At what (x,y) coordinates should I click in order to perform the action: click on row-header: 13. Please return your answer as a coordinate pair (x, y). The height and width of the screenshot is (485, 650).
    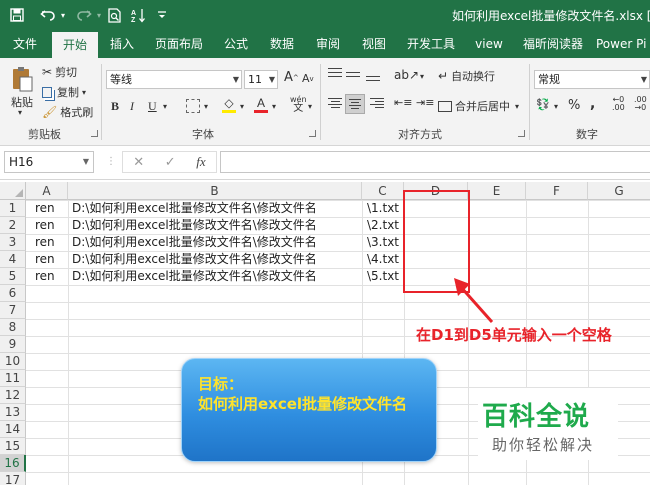
    Looking at the image, I should click on (13, 412).